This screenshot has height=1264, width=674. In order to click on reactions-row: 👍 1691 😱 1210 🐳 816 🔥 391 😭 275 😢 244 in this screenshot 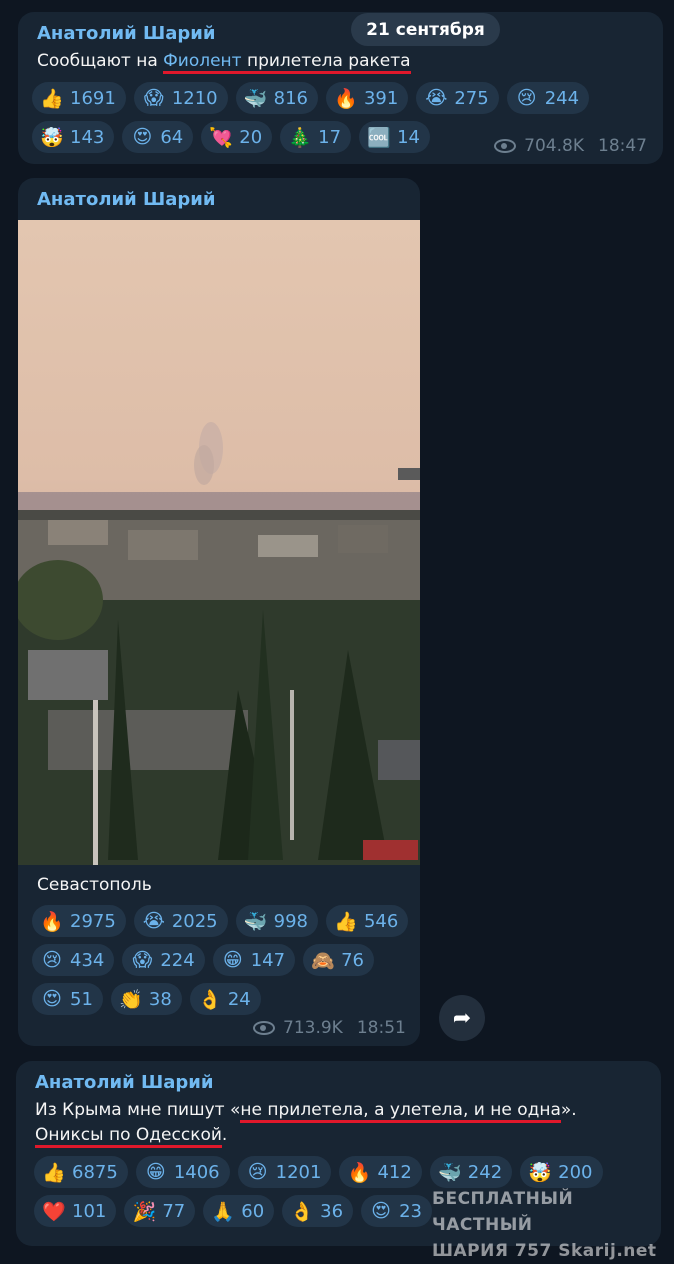, I will do `click(311, 98)`.